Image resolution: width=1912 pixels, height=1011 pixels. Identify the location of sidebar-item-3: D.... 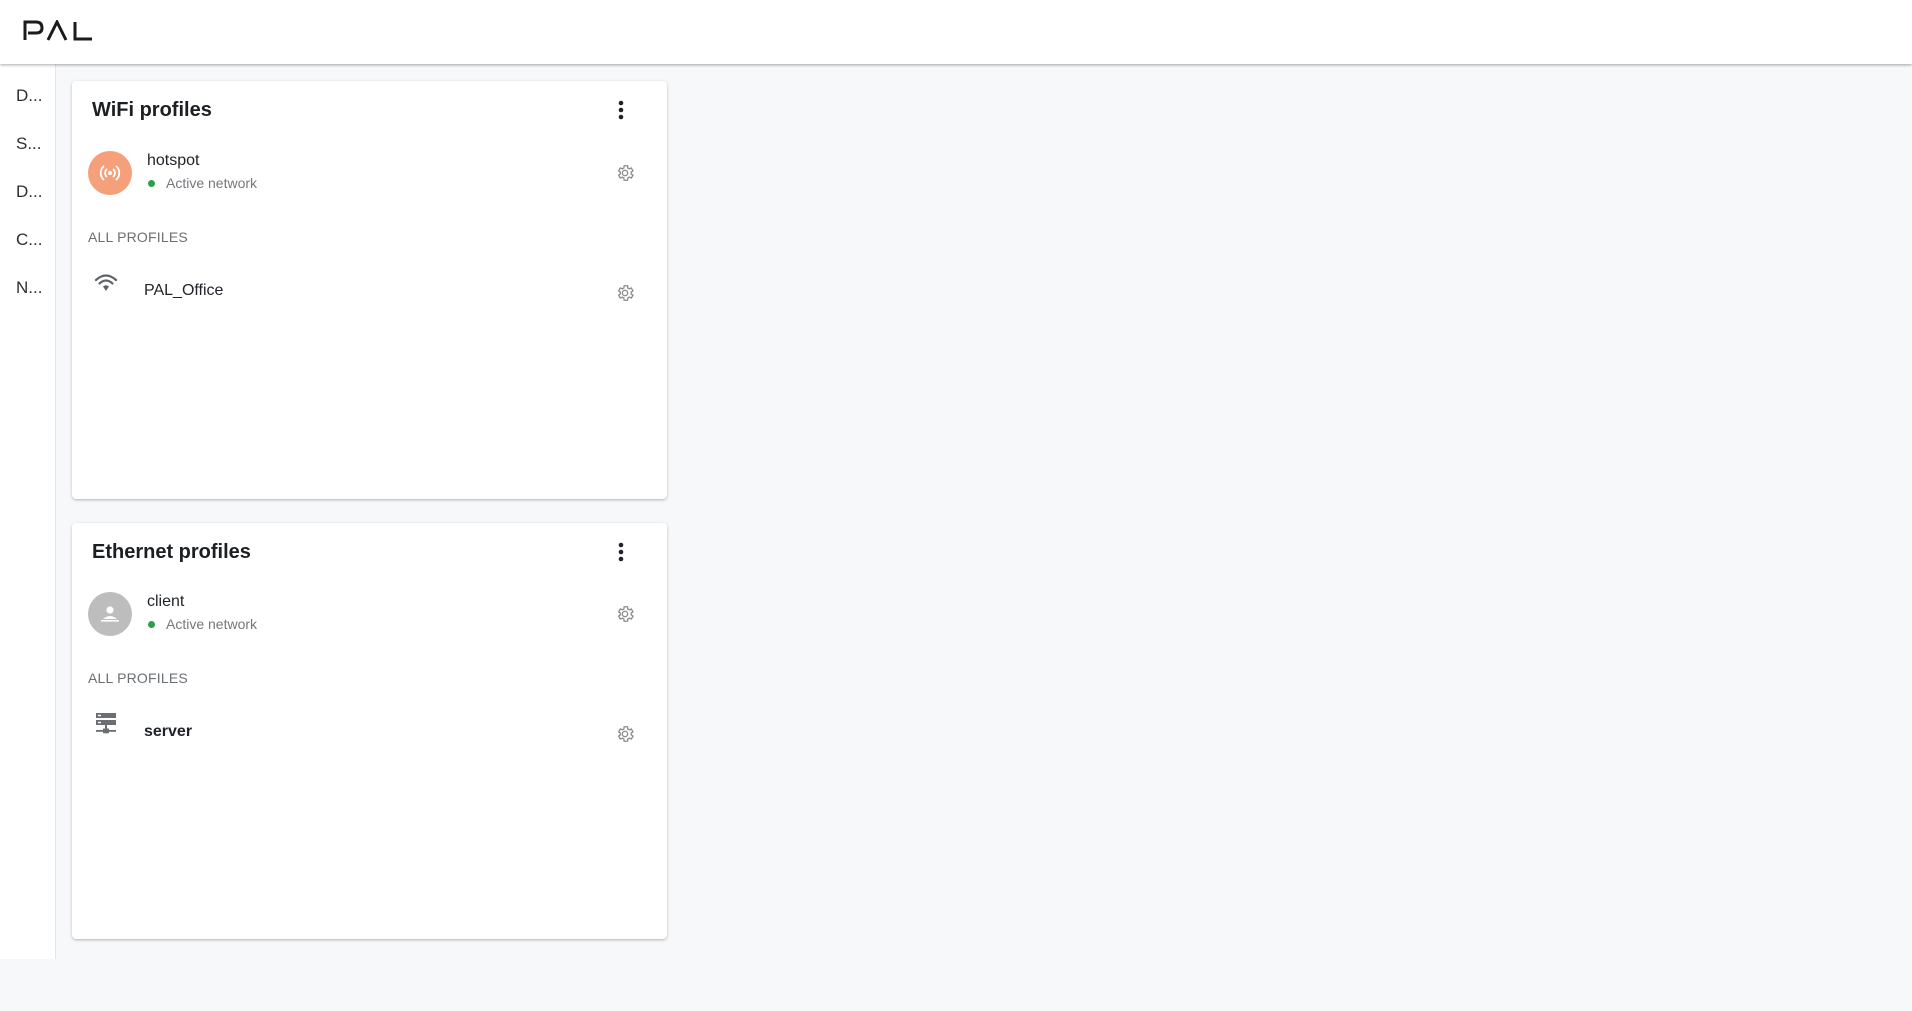
(31, 192).